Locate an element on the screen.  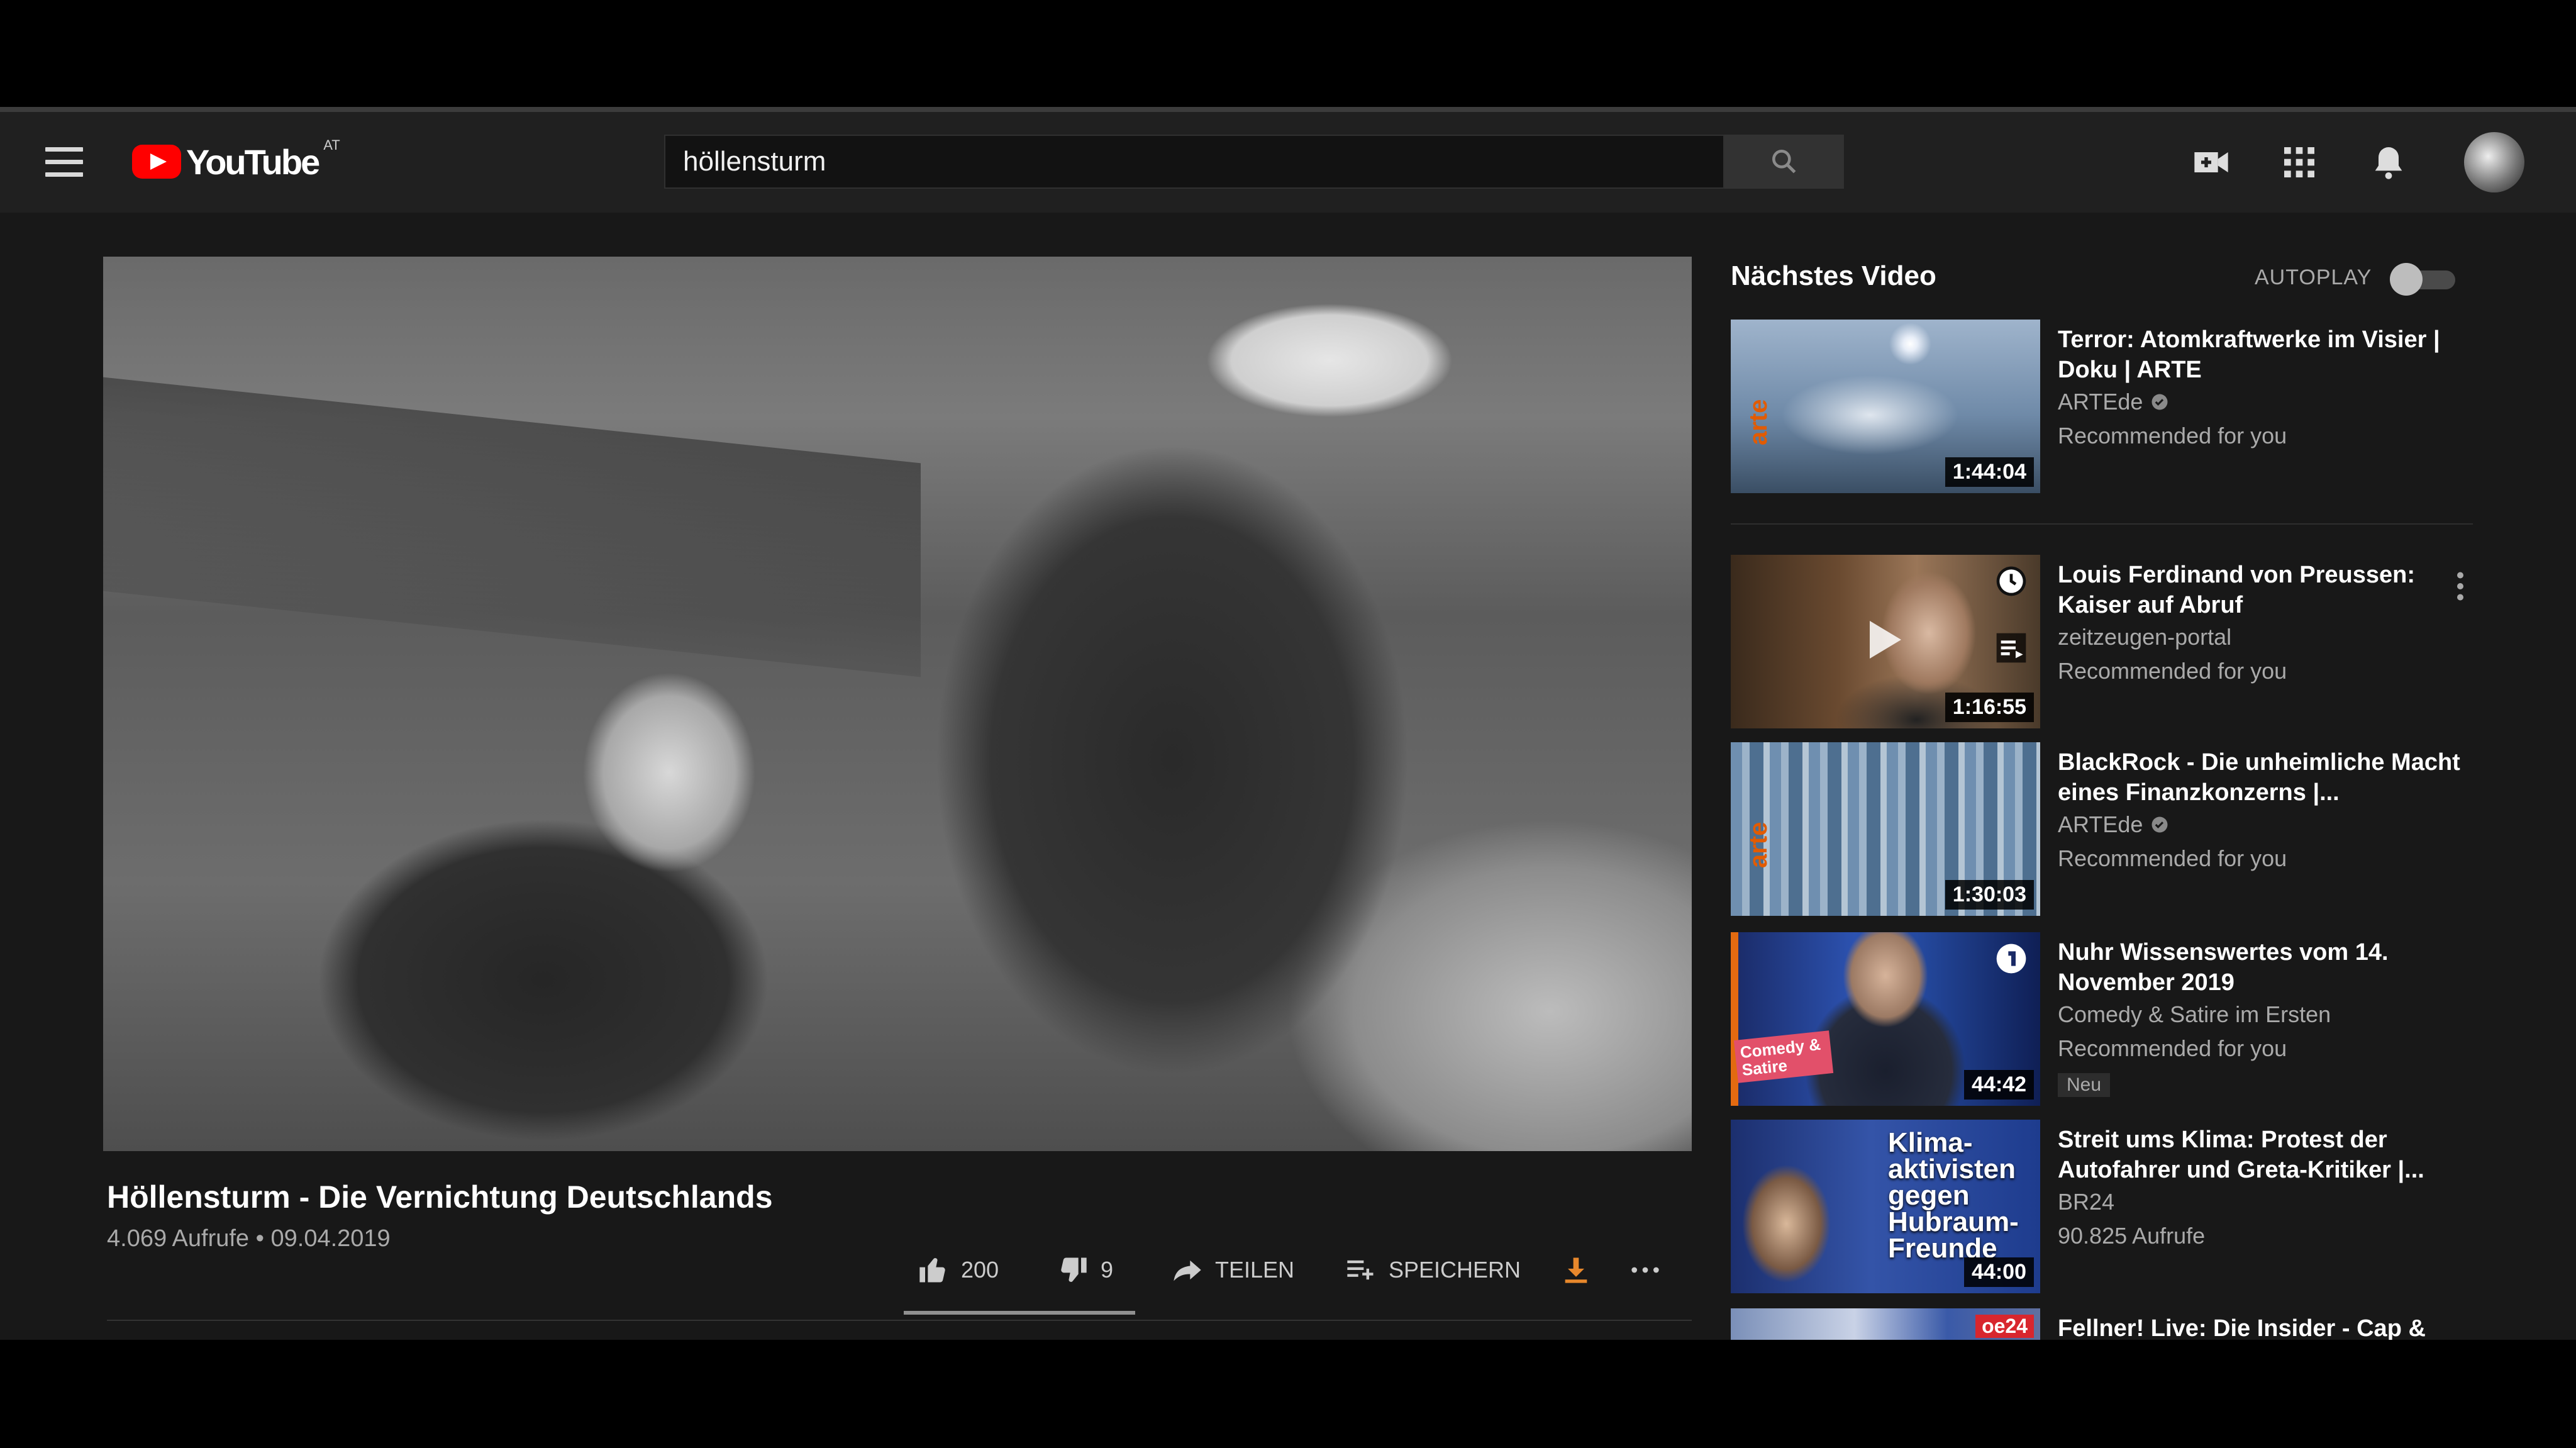
recommended-video: oe24 Fellner! Live: Die Insider - Cap & is located at coordinates (2108, 1324).